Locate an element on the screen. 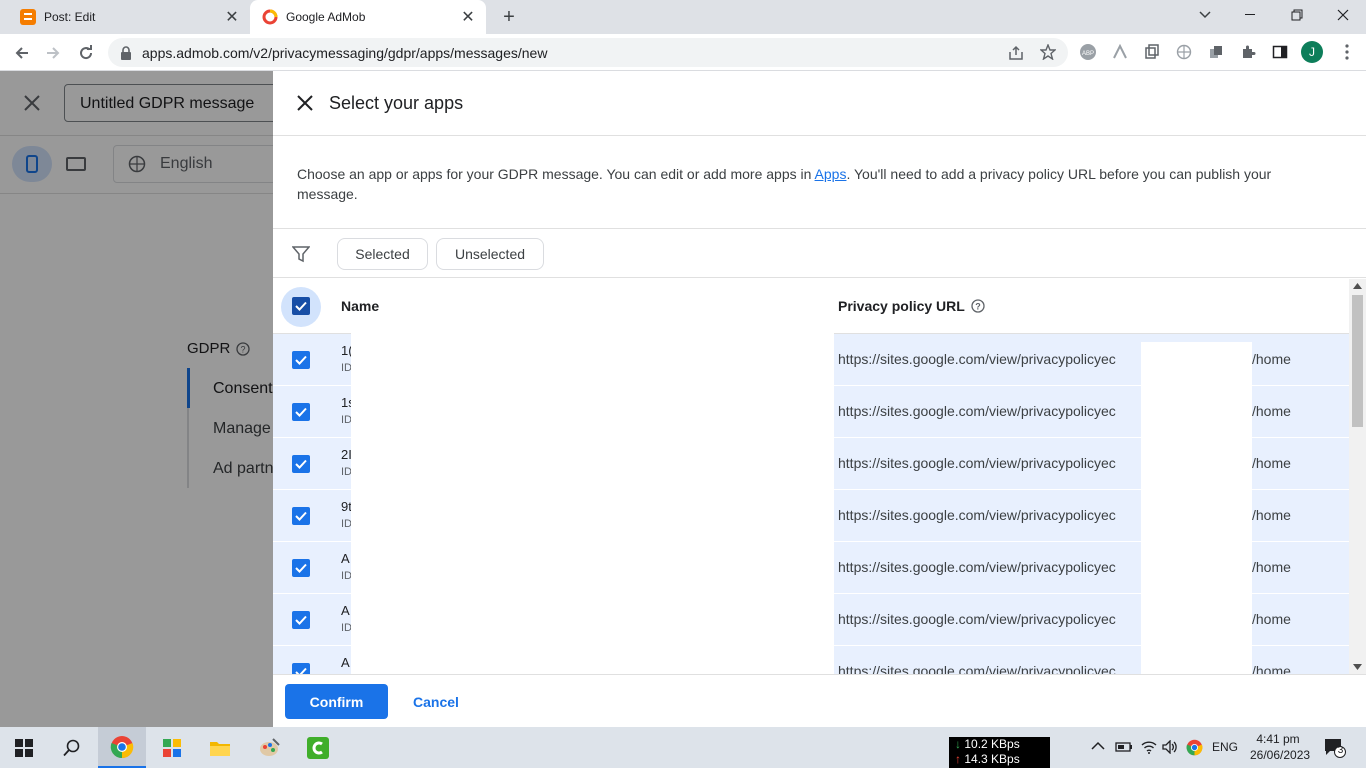 This screenshot has height=768, width=1366. search-icon is located at coordinates (72, 747).